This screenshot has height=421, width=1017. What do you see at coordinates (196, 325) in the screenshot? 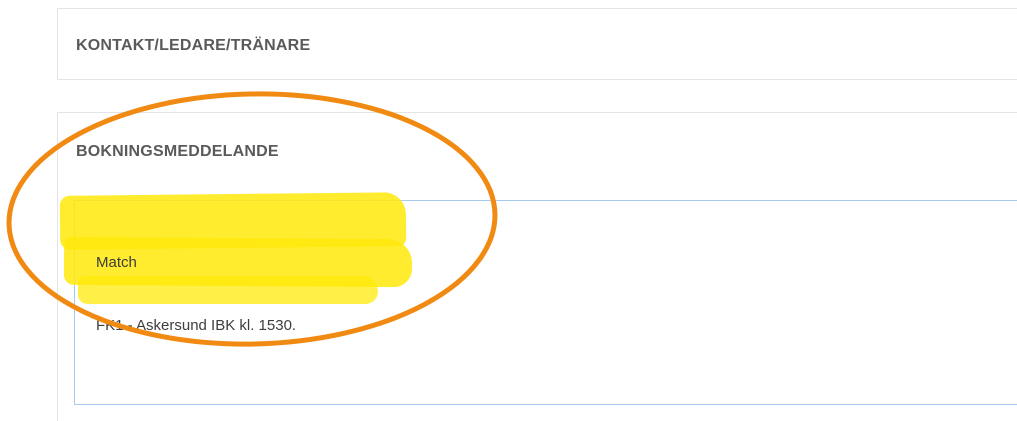
I see `booking-message-line-2: FK1 - Askersund IBK kl. 1530.` at bounding box center [196, 325].